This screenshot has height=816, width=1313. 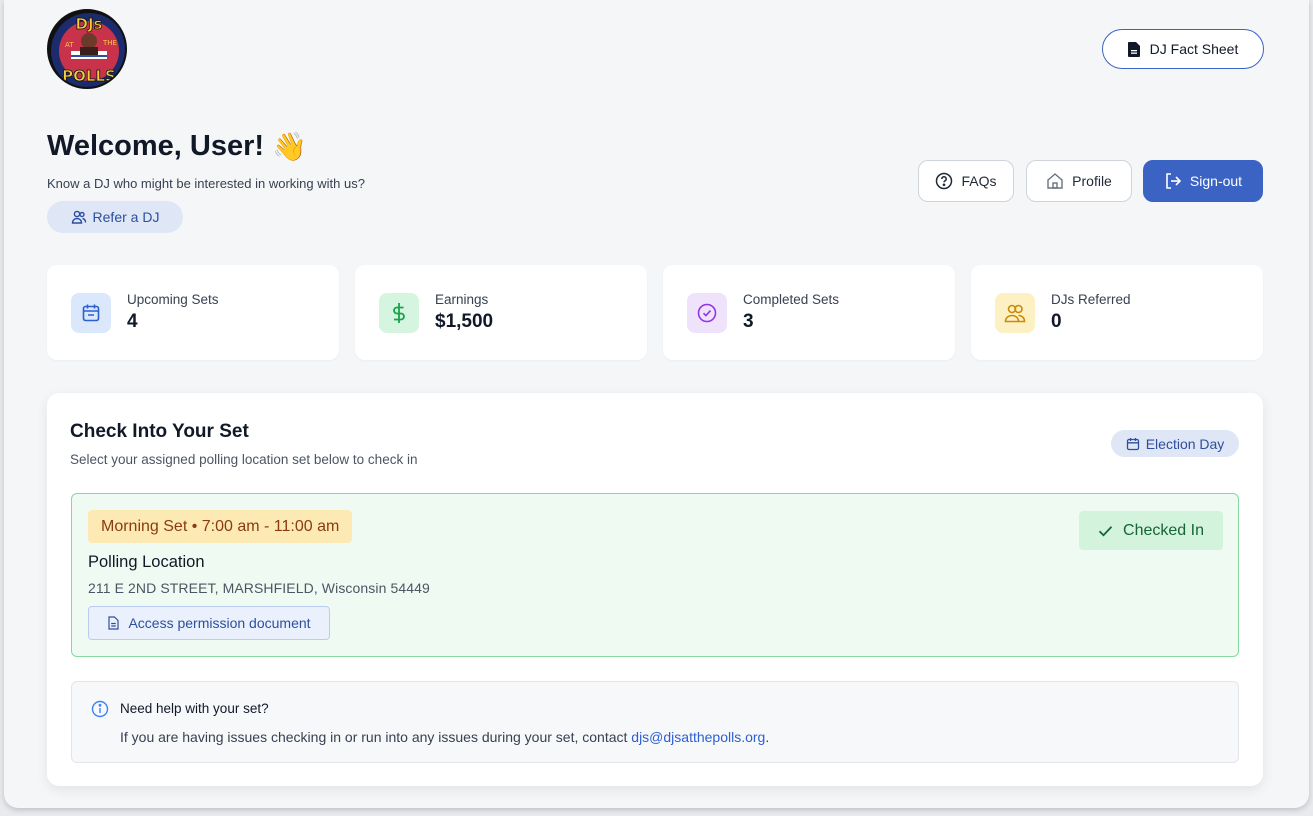 What do you see at coordinates (69, 45) in the screenshot?
I see `svg-text: AT` at bounding box center [69, 45].